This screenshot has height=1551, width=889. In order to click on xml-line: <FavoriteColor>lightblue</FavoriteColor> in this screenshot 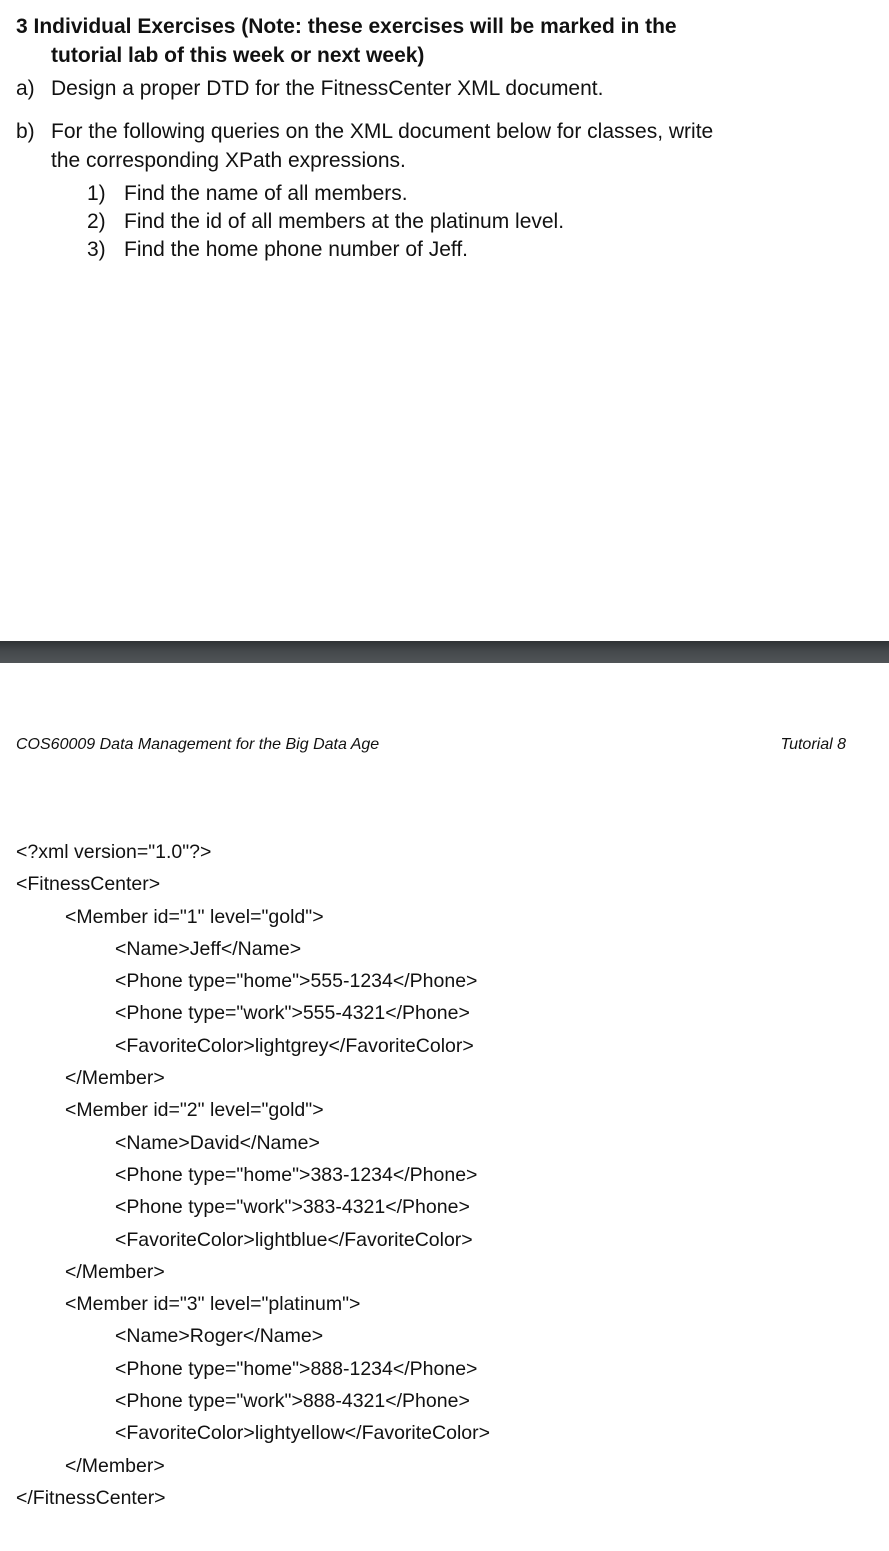, I will do `click(294, 1239)`.